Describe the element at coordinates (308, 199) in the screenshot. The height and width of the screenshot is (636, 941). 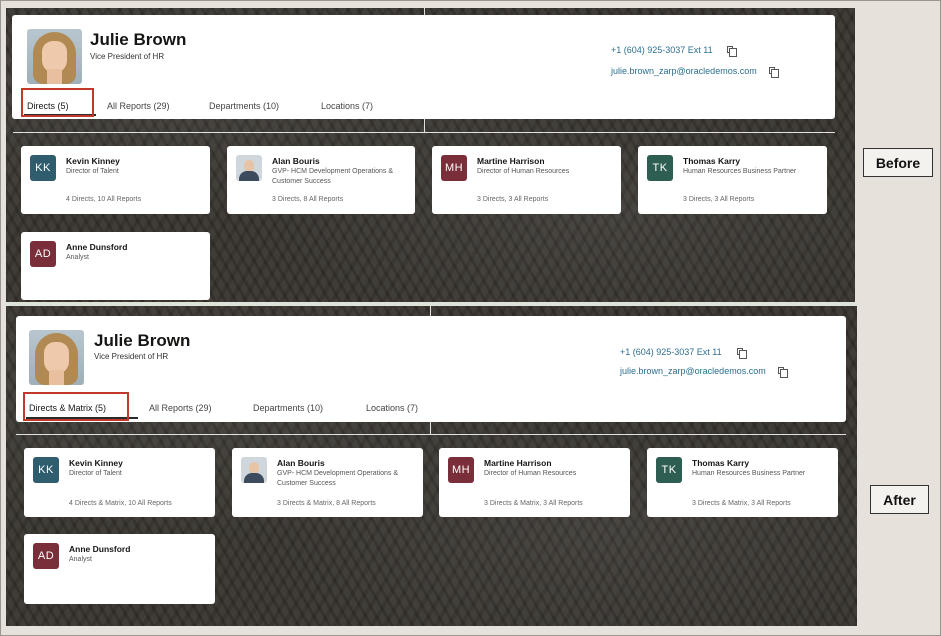
I see `card-stats: 3 Directs, 8 All Reports` at that location.